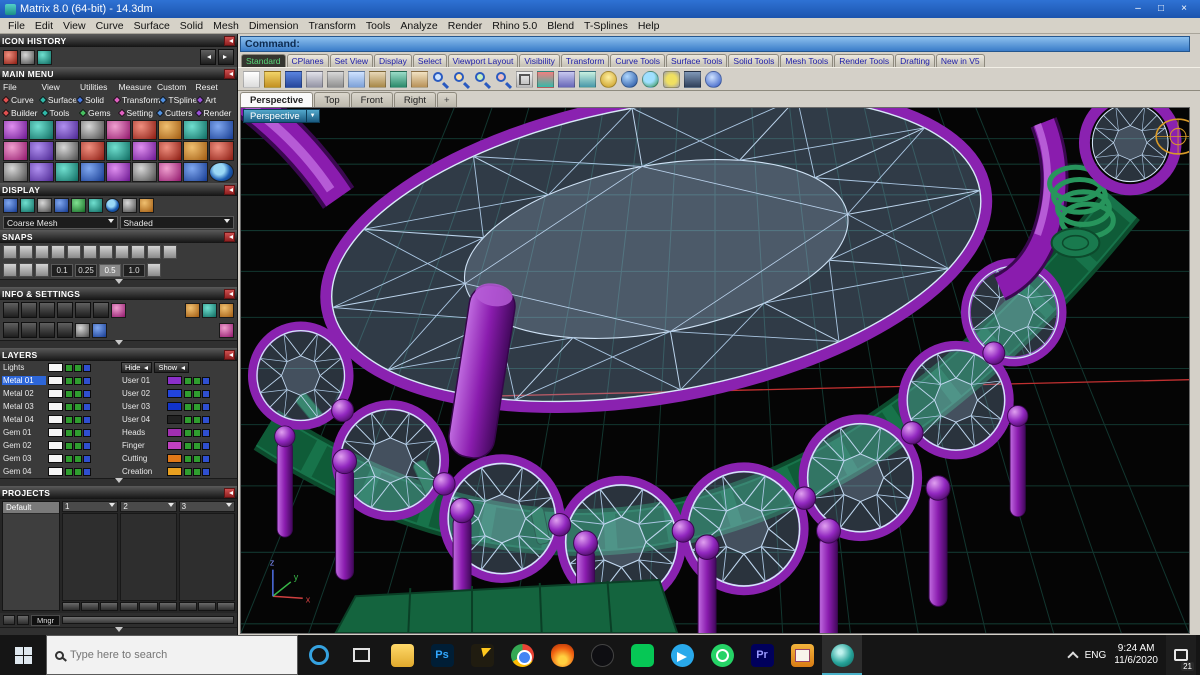 The width and height of the screenshot is (1200, 675). What do you see at coordinates (692, 79) in the screenshot?
I see `display-monitor-icon` at bounding box center [692, 79].